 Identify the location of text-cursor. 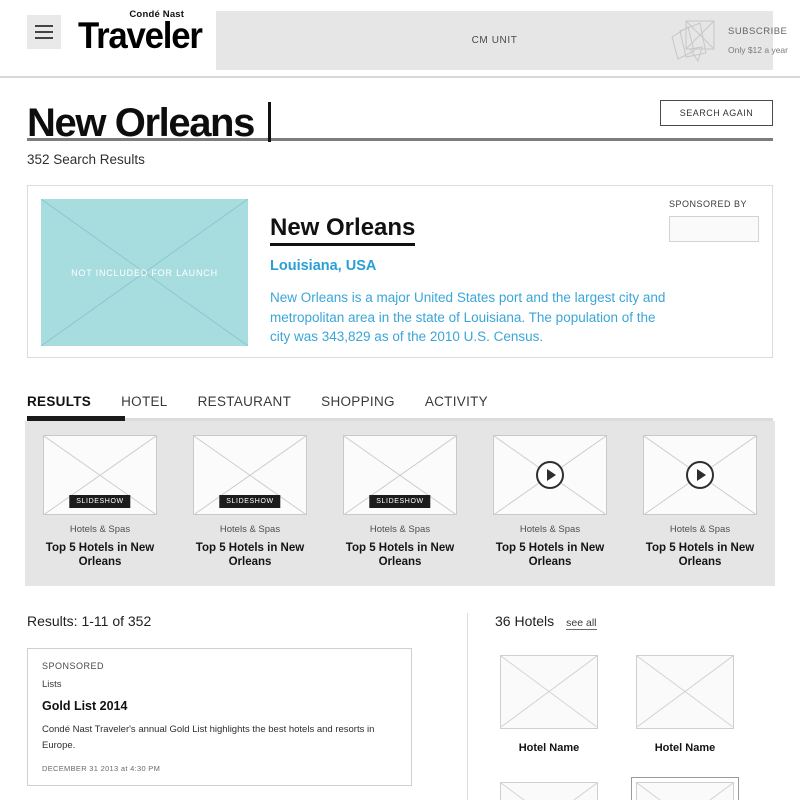
(269, 122).